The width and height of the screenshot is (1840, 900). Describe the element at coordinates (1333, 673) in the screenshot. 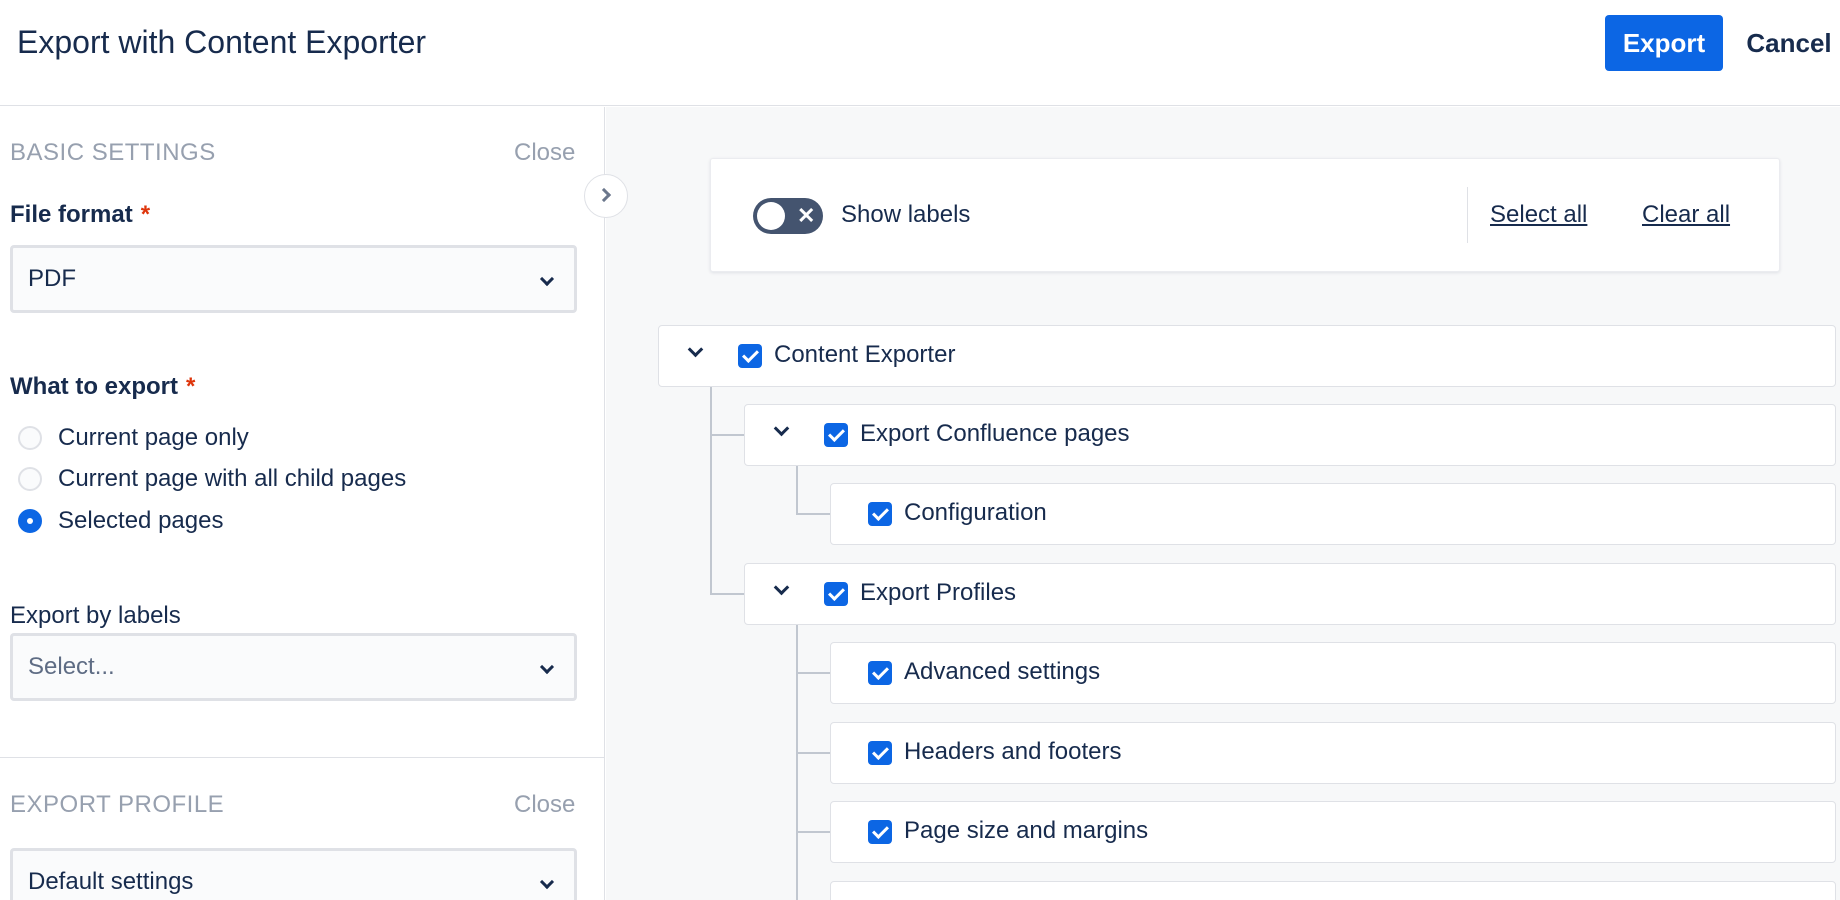

I see `tree-row: Advanced settings` at that location.